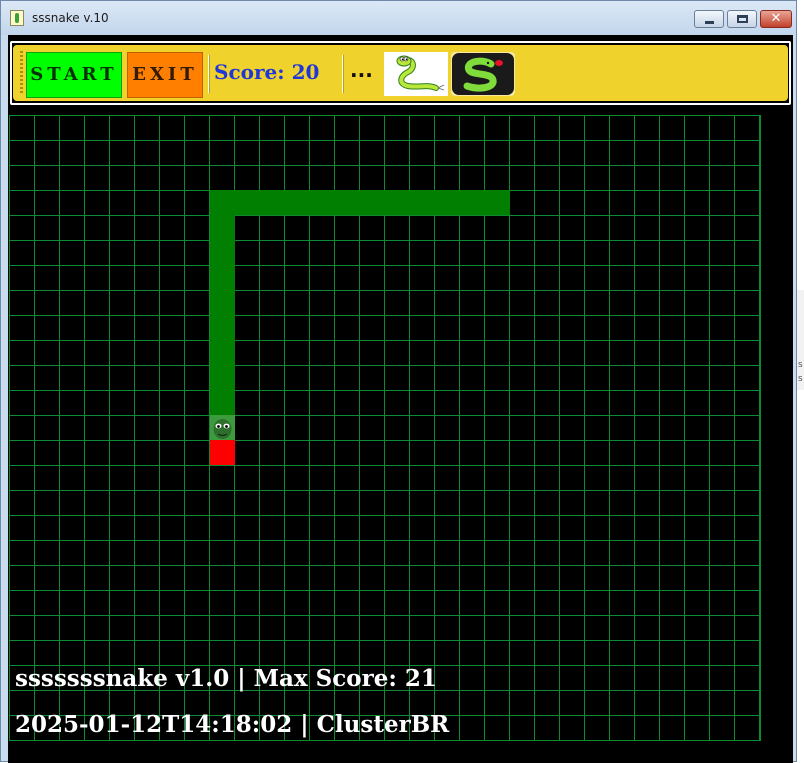  I want to click on maximize-button, so click(742, 19).